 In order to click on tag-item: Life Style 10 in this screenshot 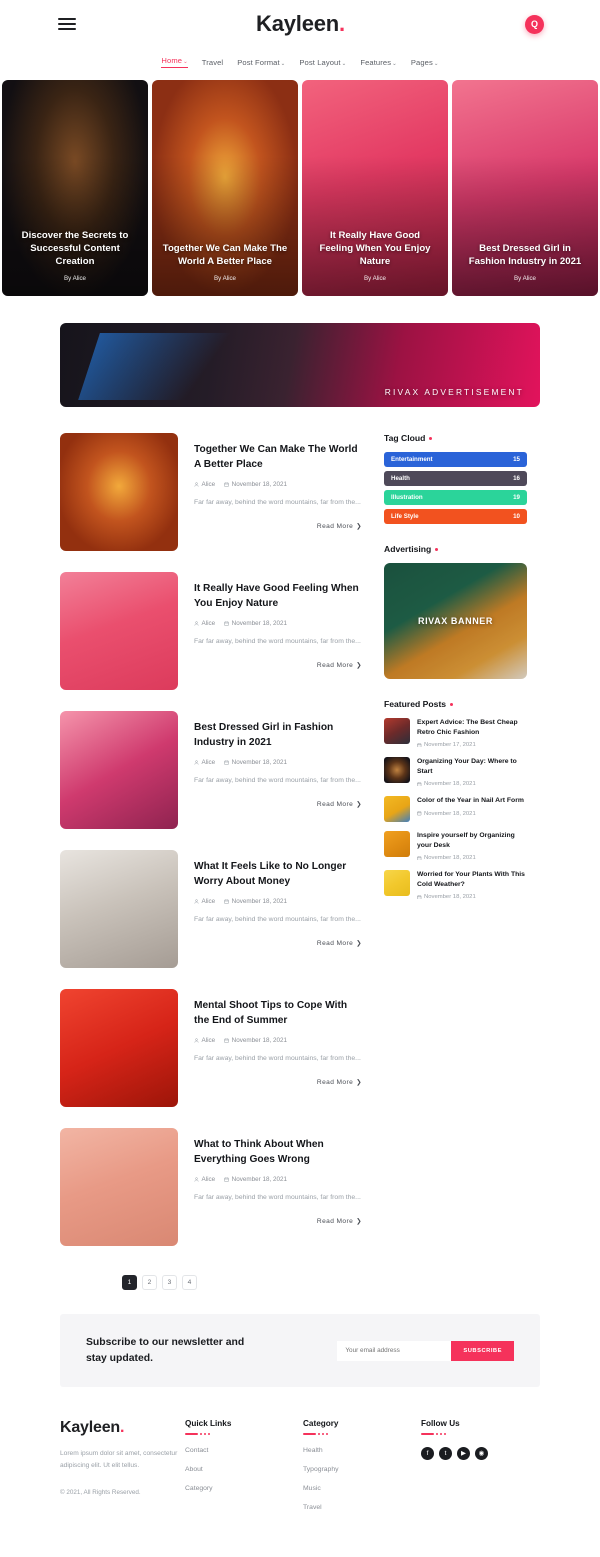, I will do `click(455, 516)`.